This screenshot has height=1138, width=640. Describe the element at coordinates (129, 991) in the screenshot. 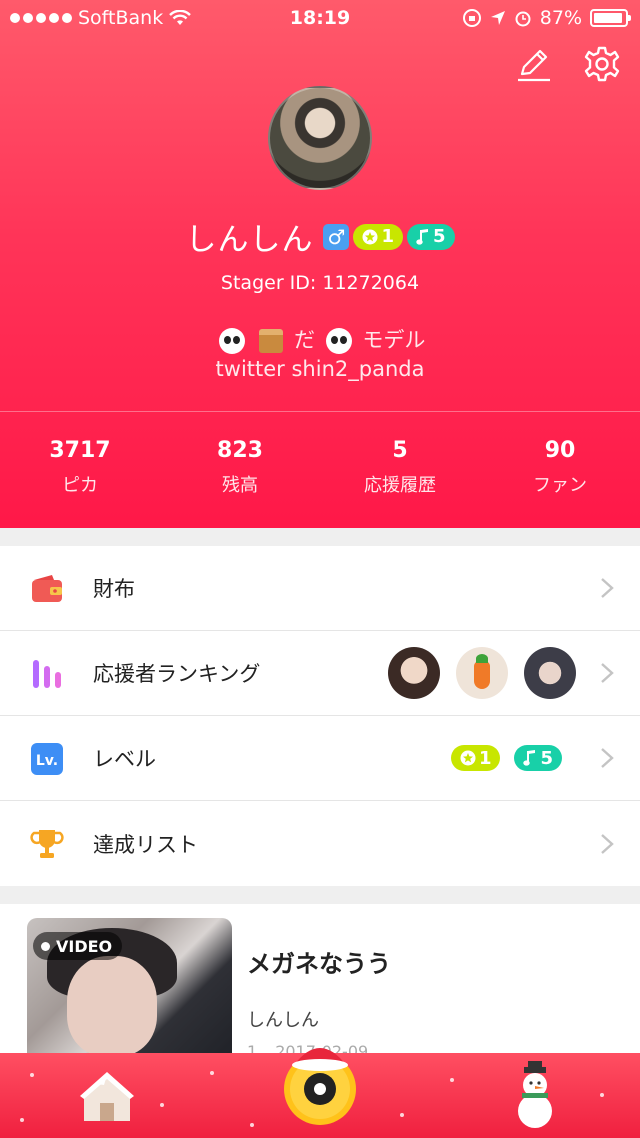

I see `video-thumbnail: VIDEO` at that location.